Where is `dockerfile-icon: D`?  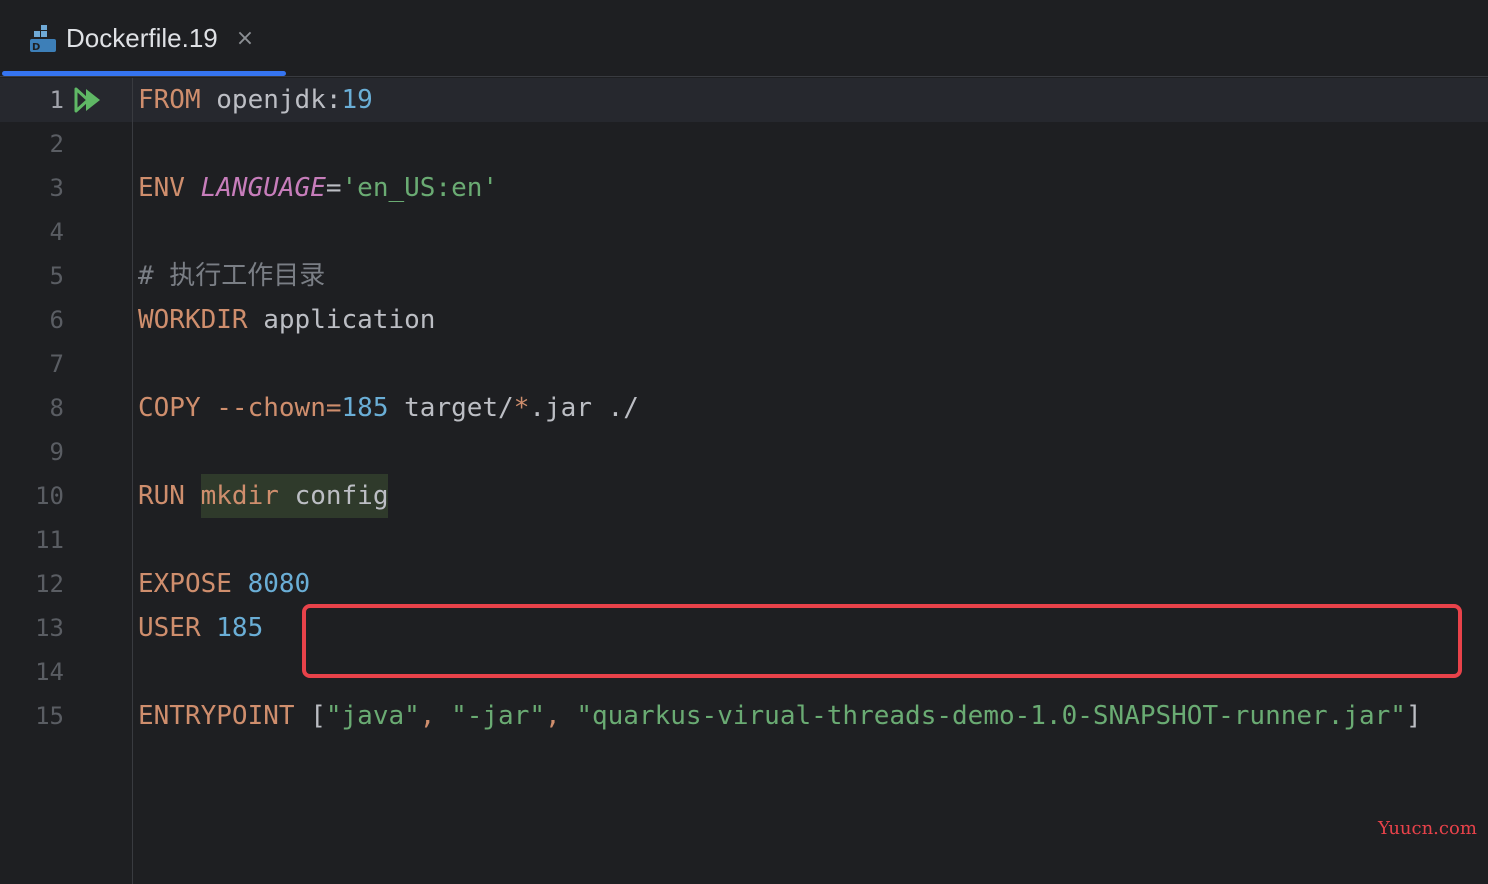 dockerfile-icon: D is located at coordinates (43, 38).